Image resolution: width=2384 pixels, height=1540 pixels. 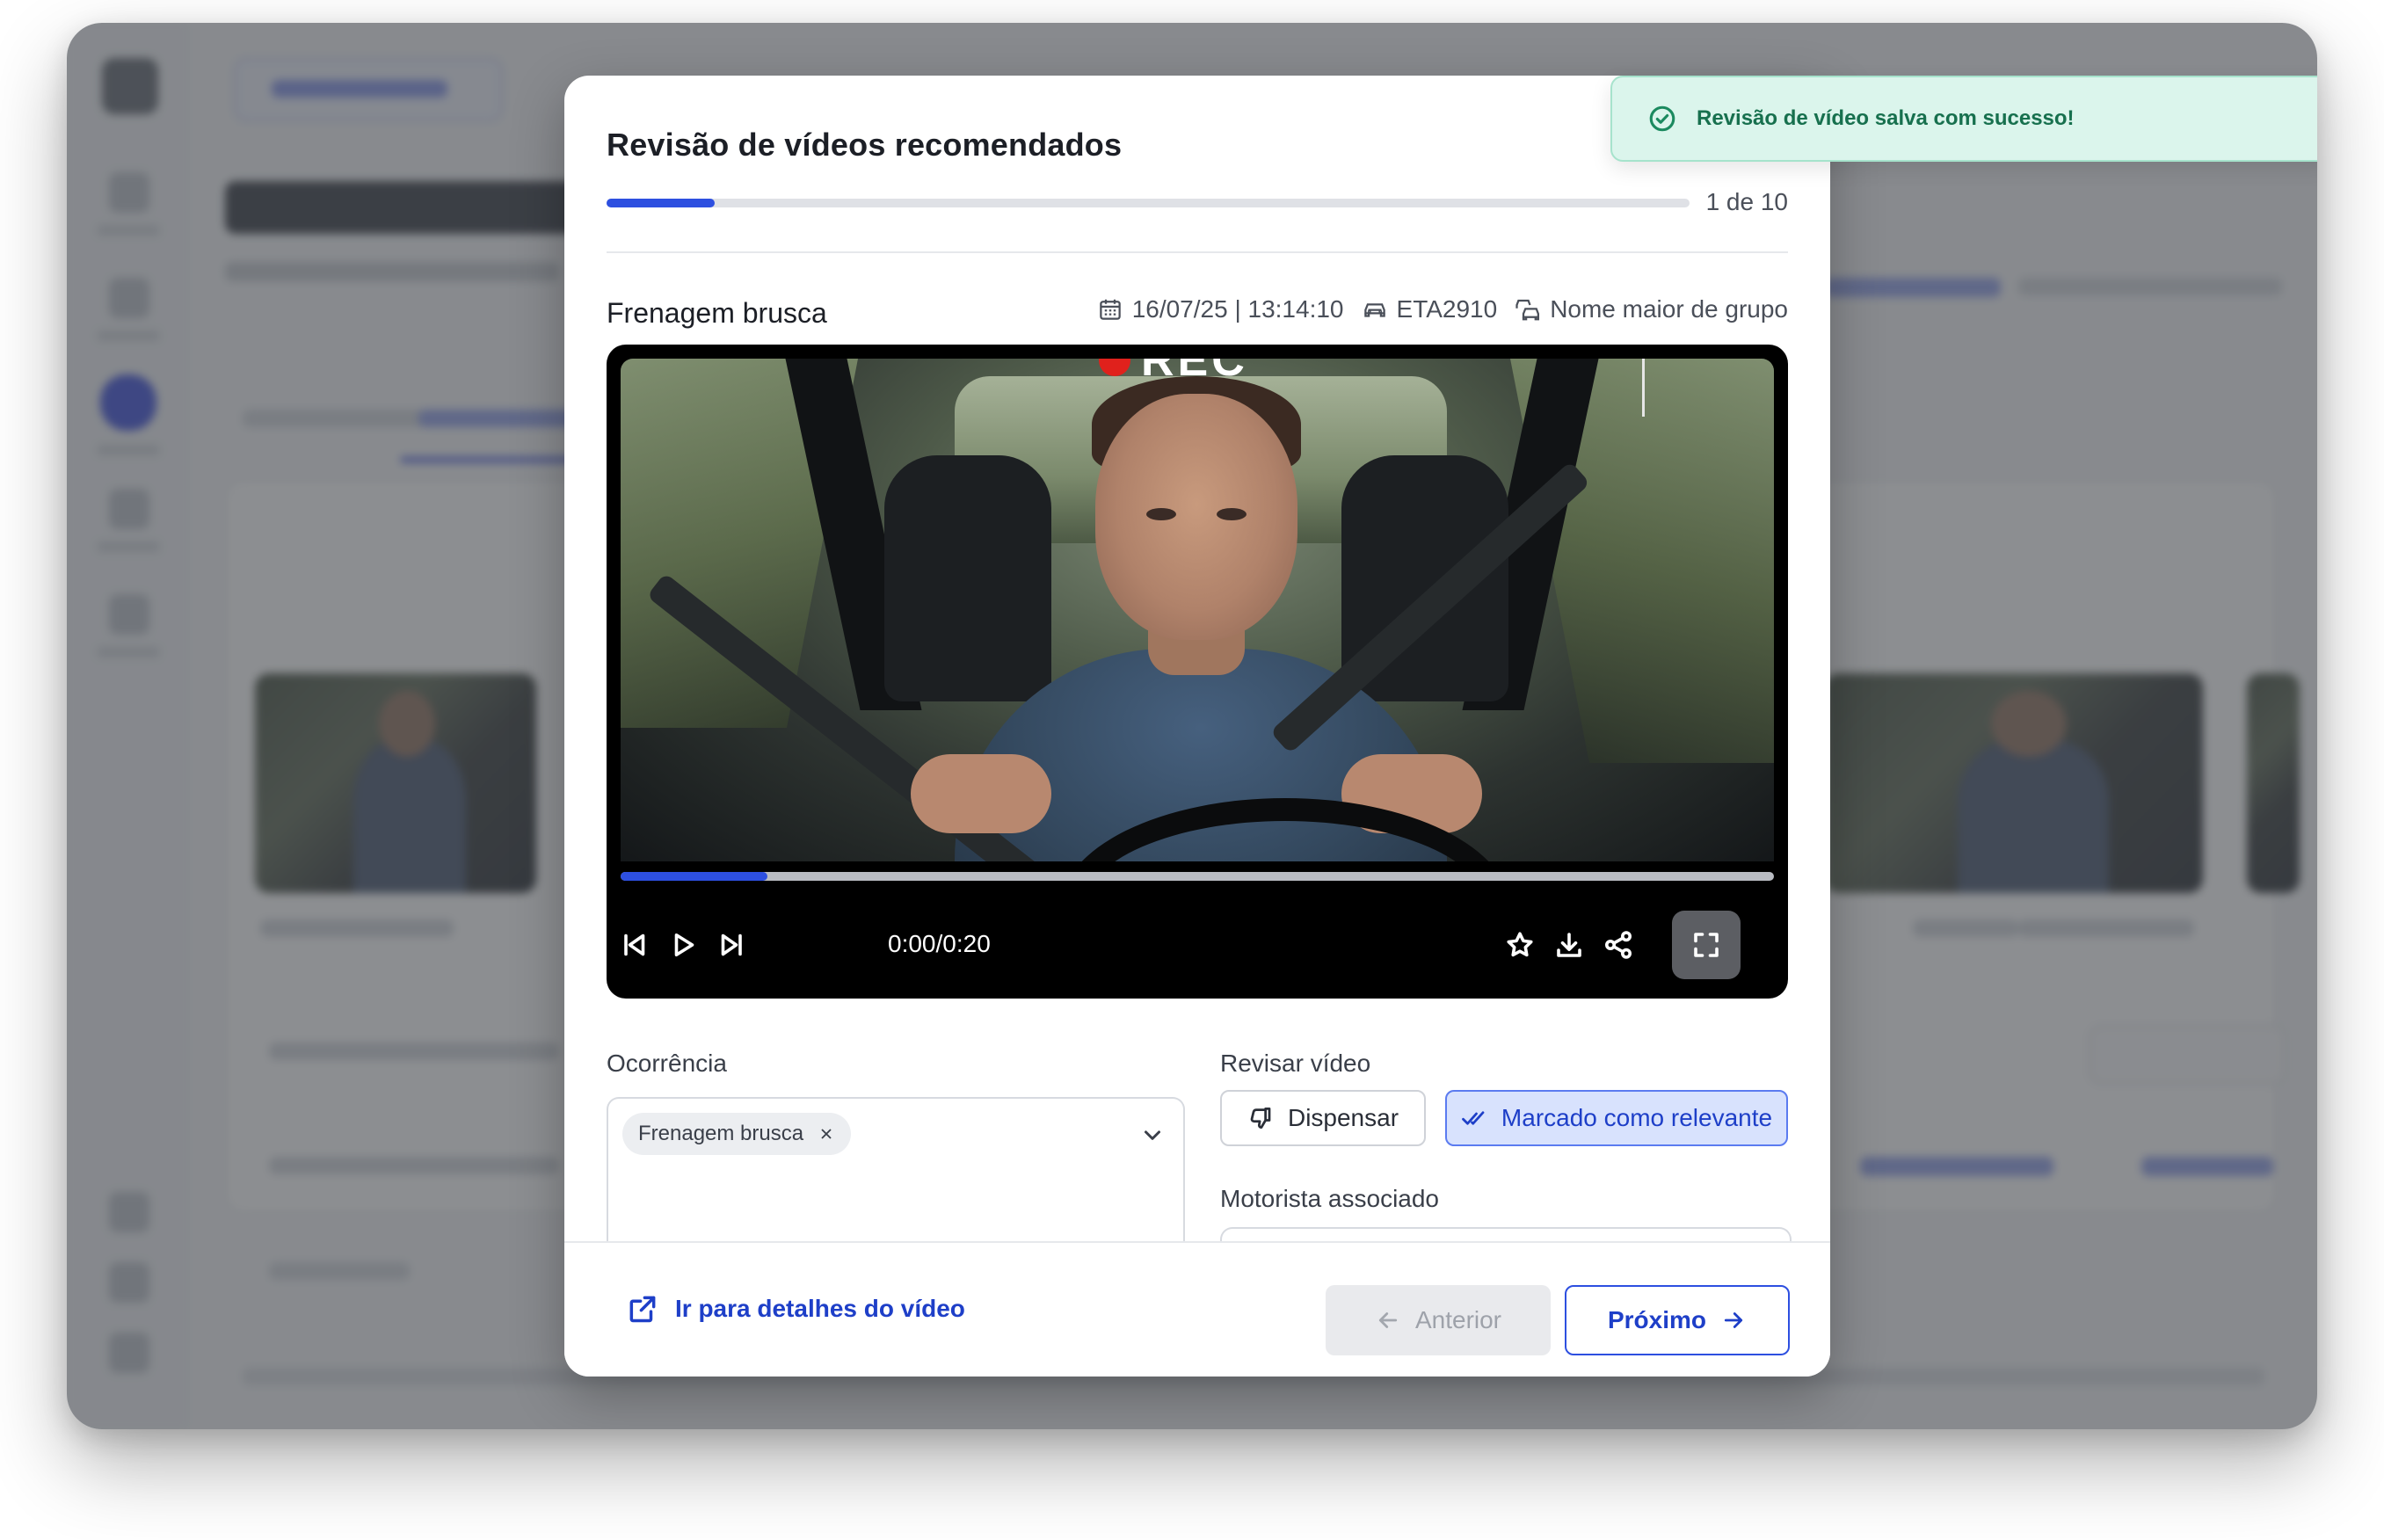 I want to click on fullscreen-icon, so click(x=1707, y=945).